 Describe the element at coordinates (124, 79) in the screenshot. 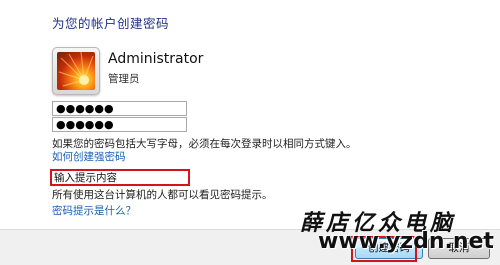

I see `user-role: 管理员` at that location.